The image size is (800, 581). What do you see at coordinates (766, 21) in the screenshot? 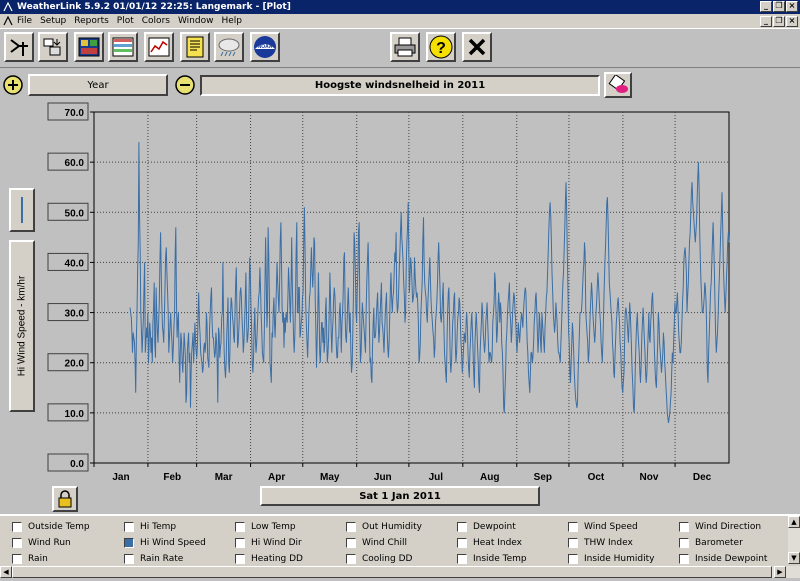
I see `child-minimize-button: _` at bounding box center [766, 21].